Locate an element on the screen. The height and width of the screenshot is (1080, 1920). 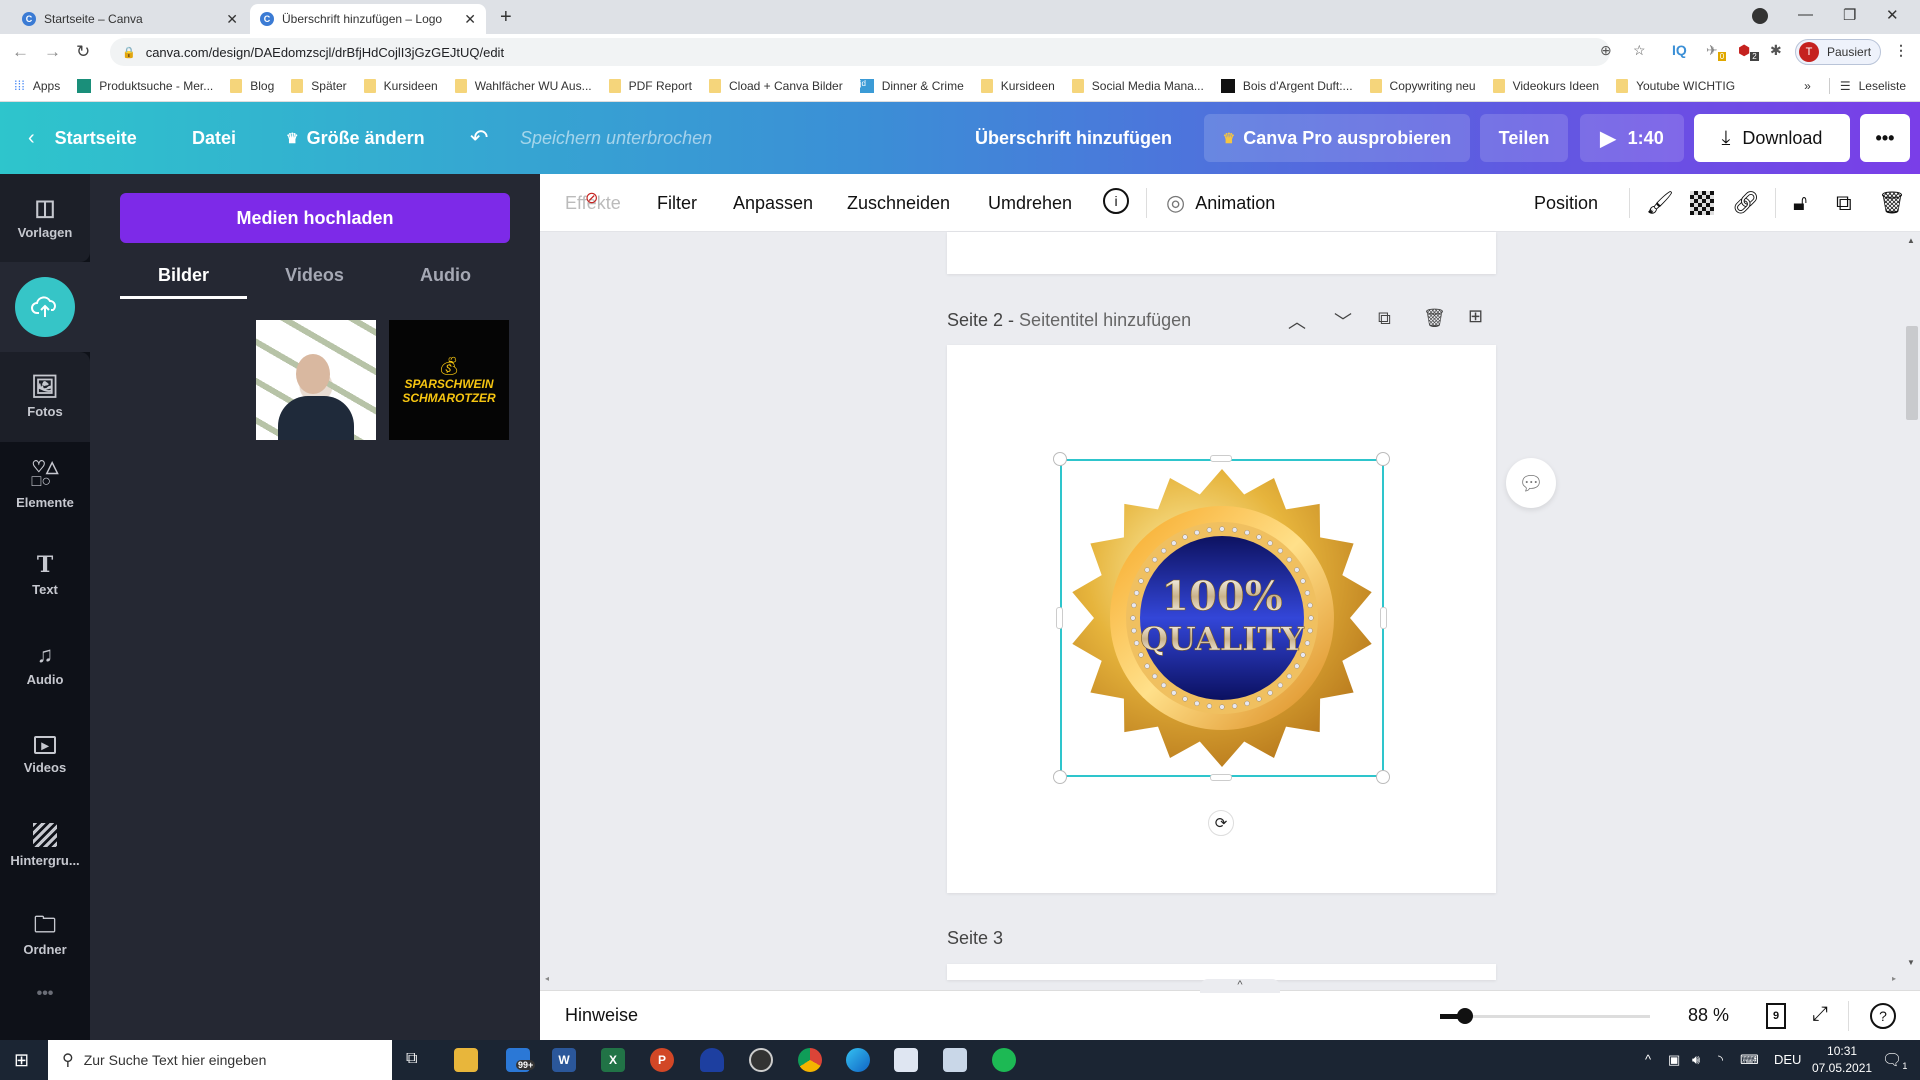
resize-handle-s is located at coordinates (1221, 777).